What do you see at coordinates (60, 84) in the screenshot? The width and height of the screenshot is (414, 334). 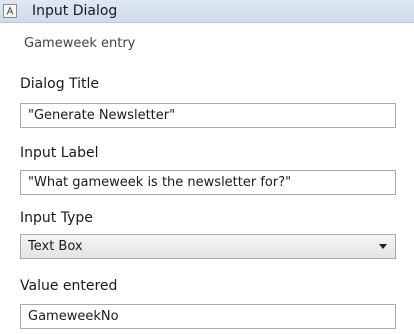 I see `dialog-title-label: Dialog Title` at bounding box center [60, 84].